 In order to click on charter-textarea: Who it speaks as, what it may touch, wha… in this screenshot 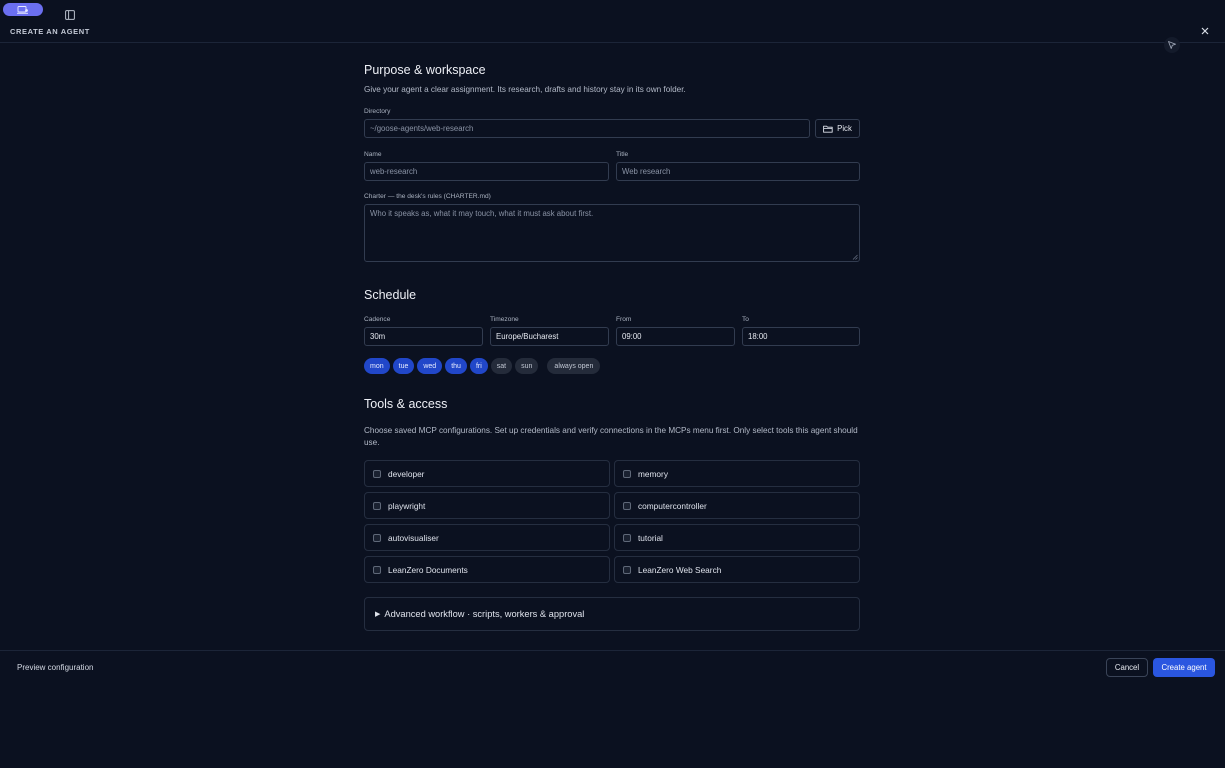, I will do `click(612, 233)`.